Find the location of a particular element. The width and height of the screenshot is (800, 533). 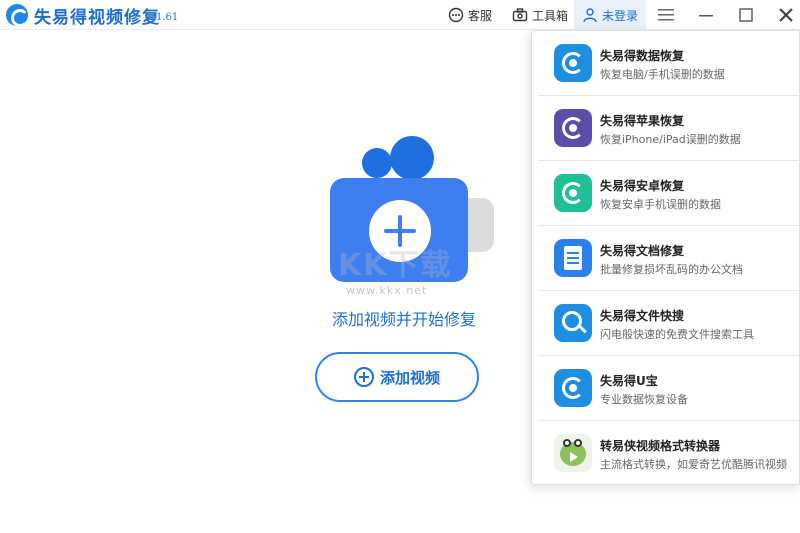

menu-item-desc: 批量修复损坏乱码的办公文档 is located at coordinates (671, 269).